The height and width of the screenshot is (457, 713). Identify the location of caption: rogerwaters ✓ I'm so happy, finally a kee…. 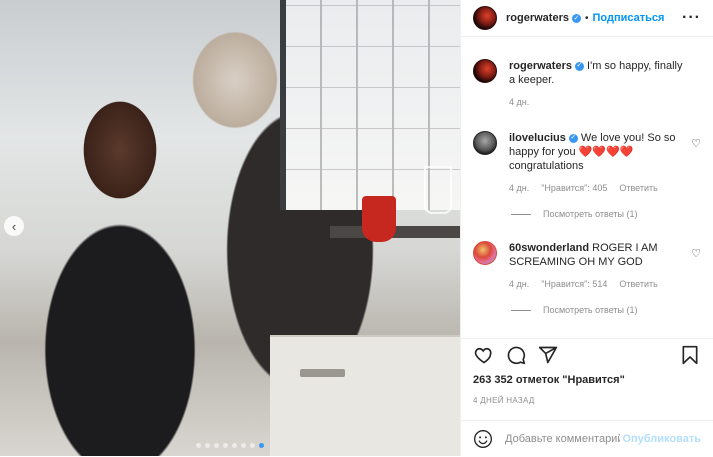
(587, 84).